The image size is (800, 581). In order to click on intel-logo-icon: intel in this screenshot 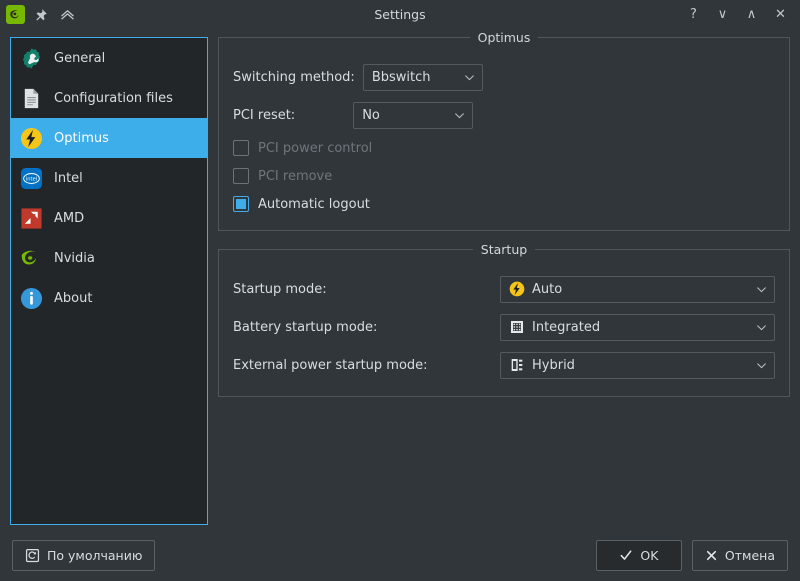, I will do `click(31, 178)`.